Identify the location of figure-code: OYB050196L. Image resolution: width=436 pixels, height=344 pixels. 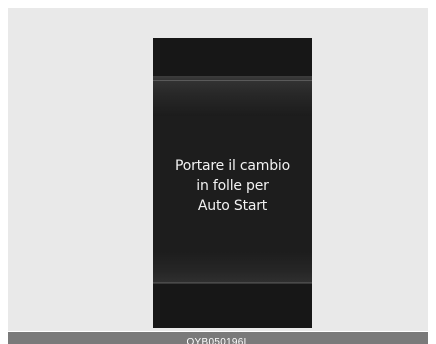
(218, 340).